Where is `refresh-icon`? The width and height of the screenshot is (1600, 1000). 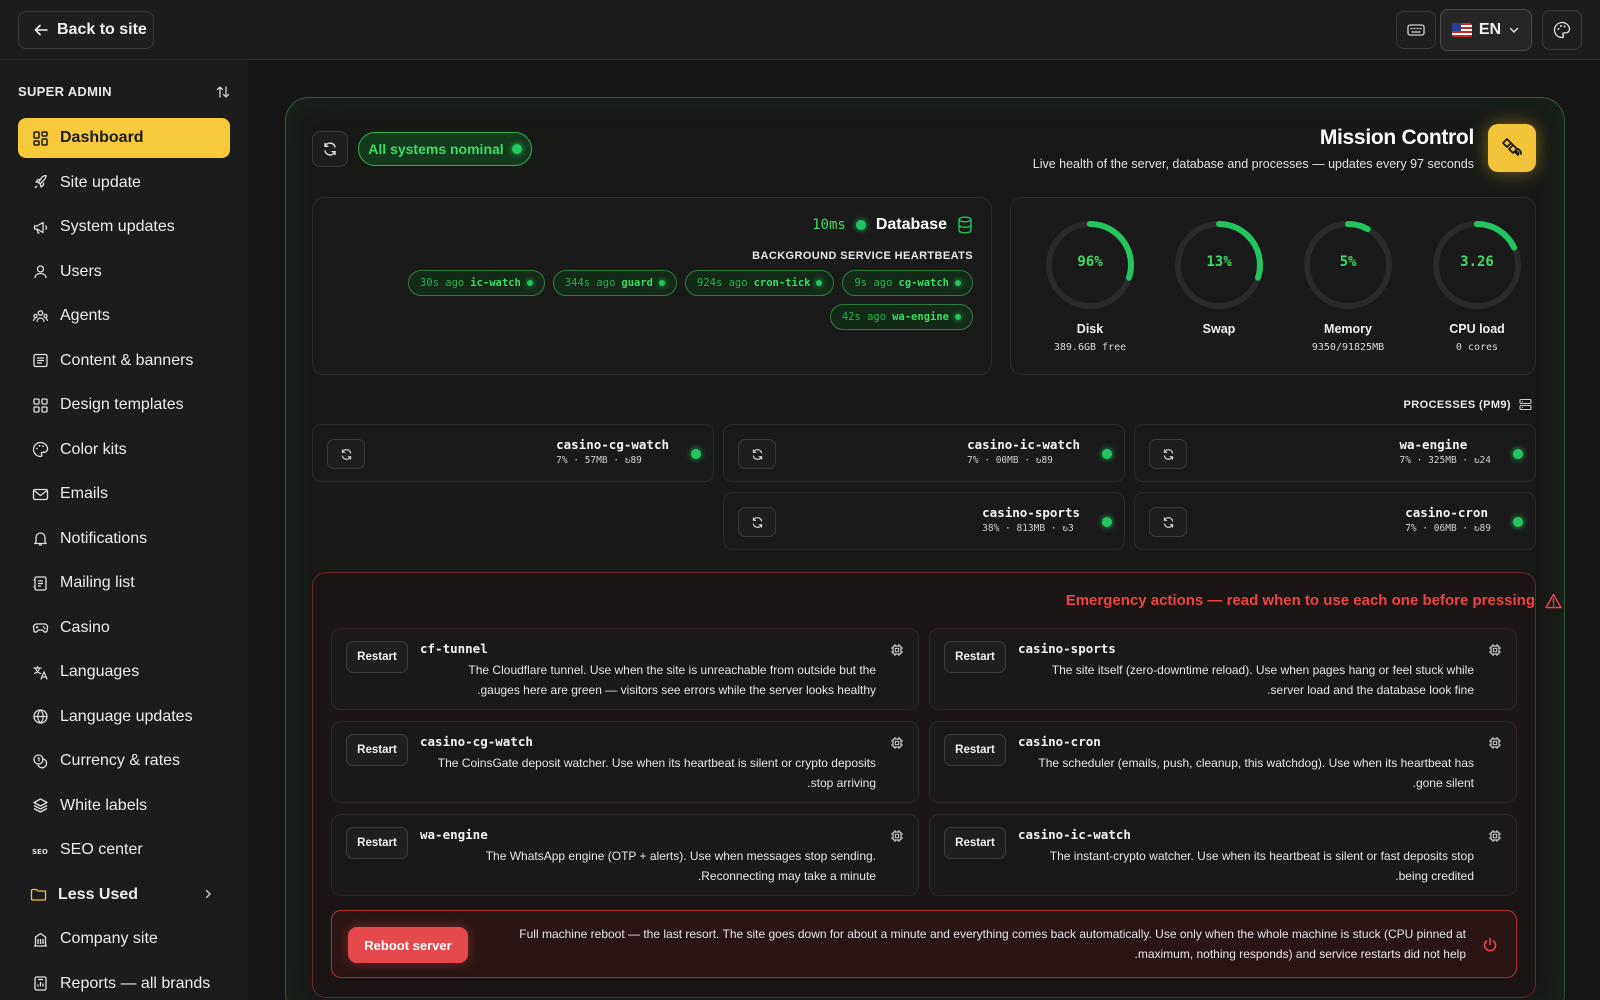
refresh-icon is located at coordinates (346, 454).